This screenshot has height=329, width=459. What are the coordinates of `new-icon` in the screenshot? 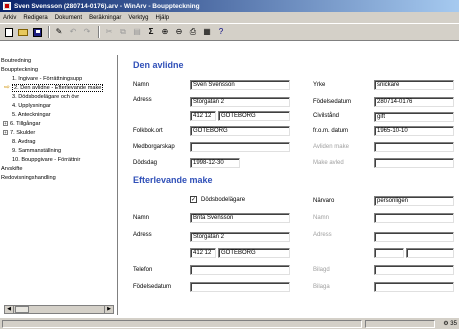 It's located at (9, 32).